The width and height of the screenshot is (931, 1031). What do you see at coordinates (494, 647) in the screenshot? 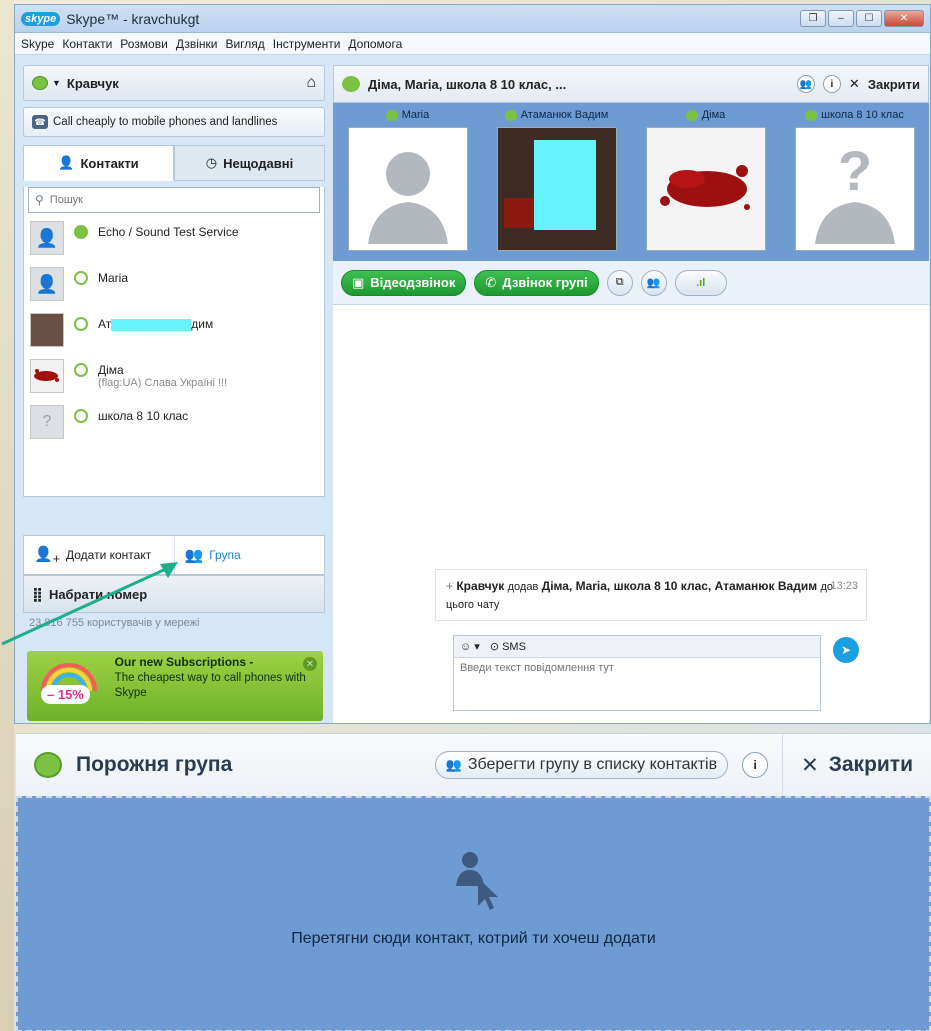
I see `location-icon: ⊙` at bounding box center [494, 647].